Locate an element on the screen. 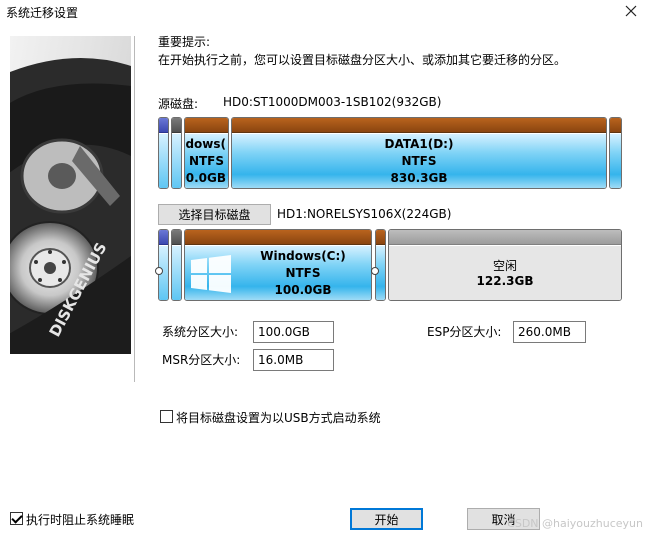  free-space-size: 122.3GB is located at coordinates (505, 281).